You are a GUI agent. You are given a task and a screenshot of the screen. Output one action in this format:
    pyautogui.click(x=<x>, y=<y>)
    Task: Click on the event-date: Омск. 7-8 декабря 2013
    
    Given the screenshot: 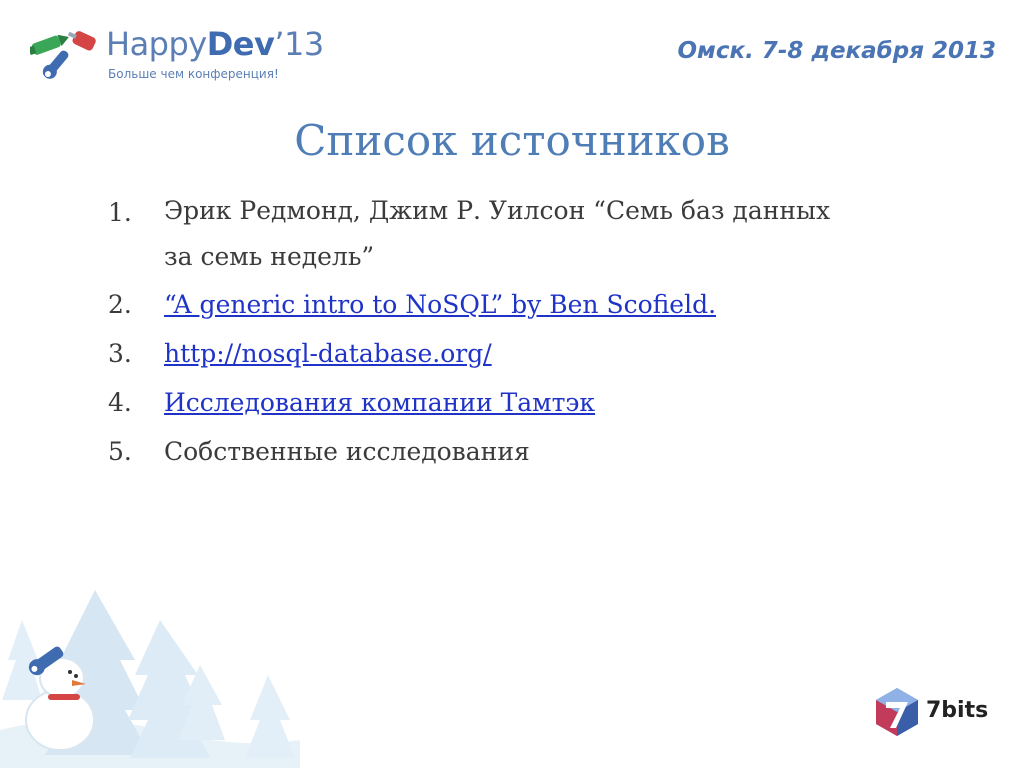 What is the action you would take?
    pyautogui.click(x=836, y=51)
    